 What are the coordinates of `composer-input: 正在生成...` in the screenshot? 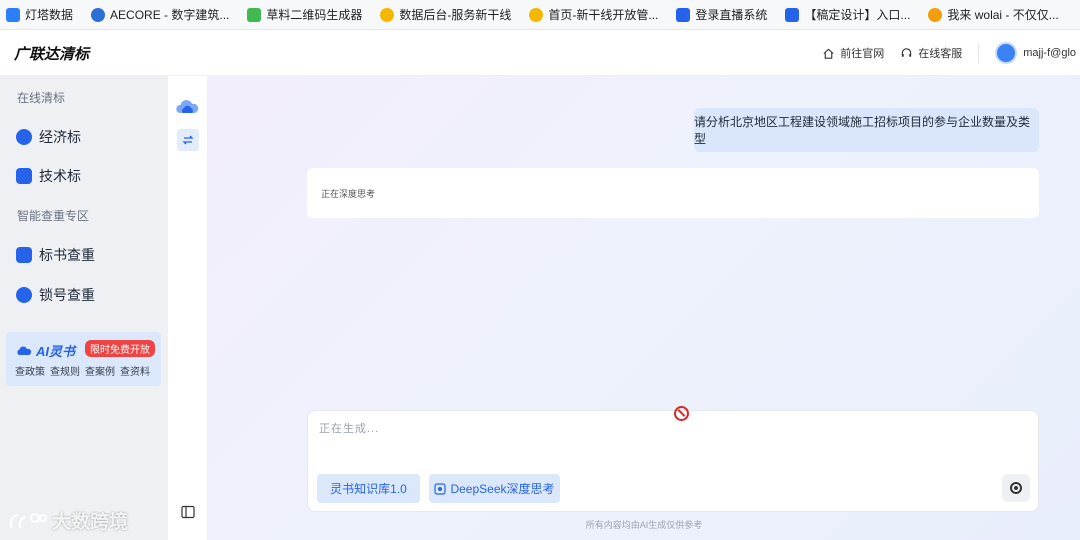 It's located at (349, 428).